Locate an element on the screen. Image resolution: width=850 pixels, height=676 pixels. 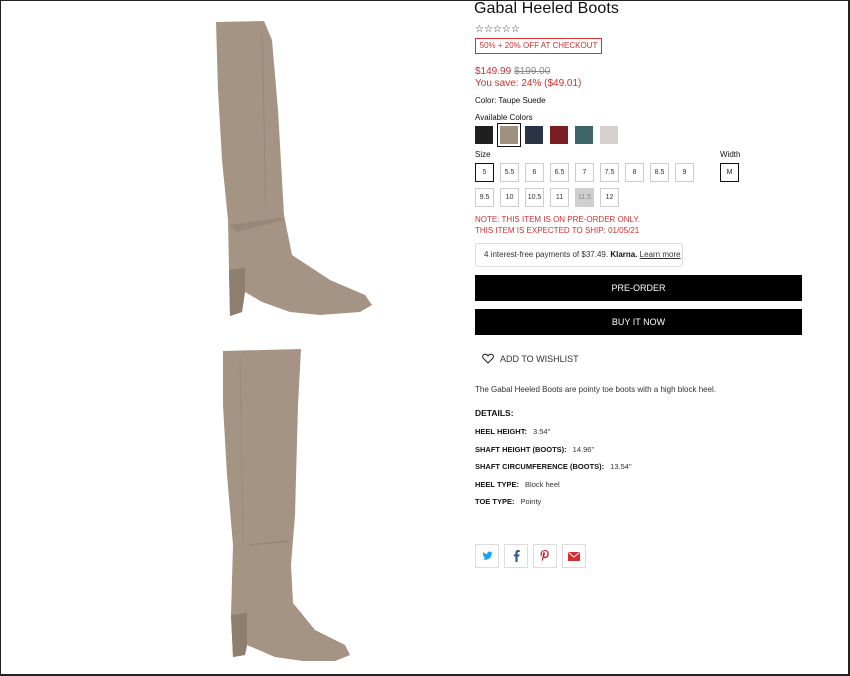
current-price: $149.99 is located at coordinates (493, 71).